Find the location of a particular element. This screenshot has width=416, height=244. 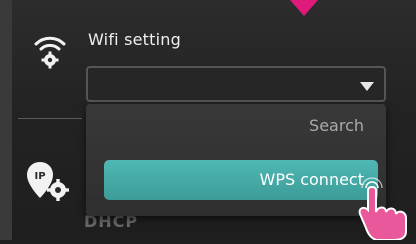

svg-text: IP is located at coordinates (39, 176).